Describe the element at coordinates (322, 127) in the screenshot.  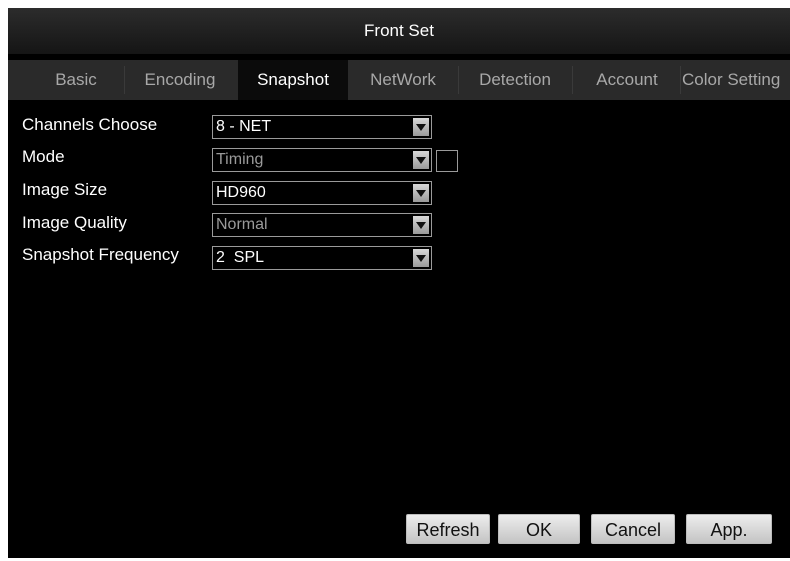
I see `channels-choose-select: 8 - NET` at that location.